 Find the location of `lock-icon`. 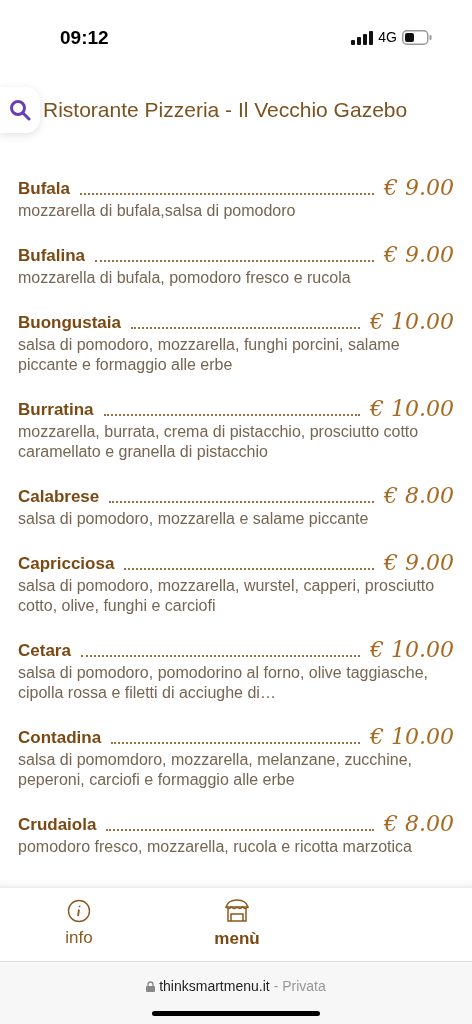

lock-icon is located at coordinates (151, 986).